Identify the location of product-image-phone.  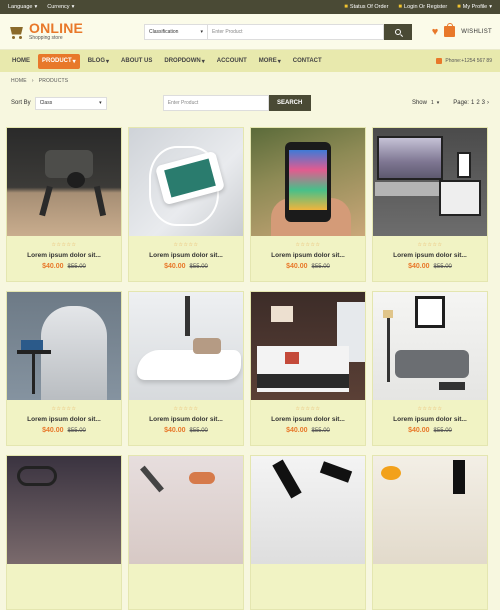
(186, 182).